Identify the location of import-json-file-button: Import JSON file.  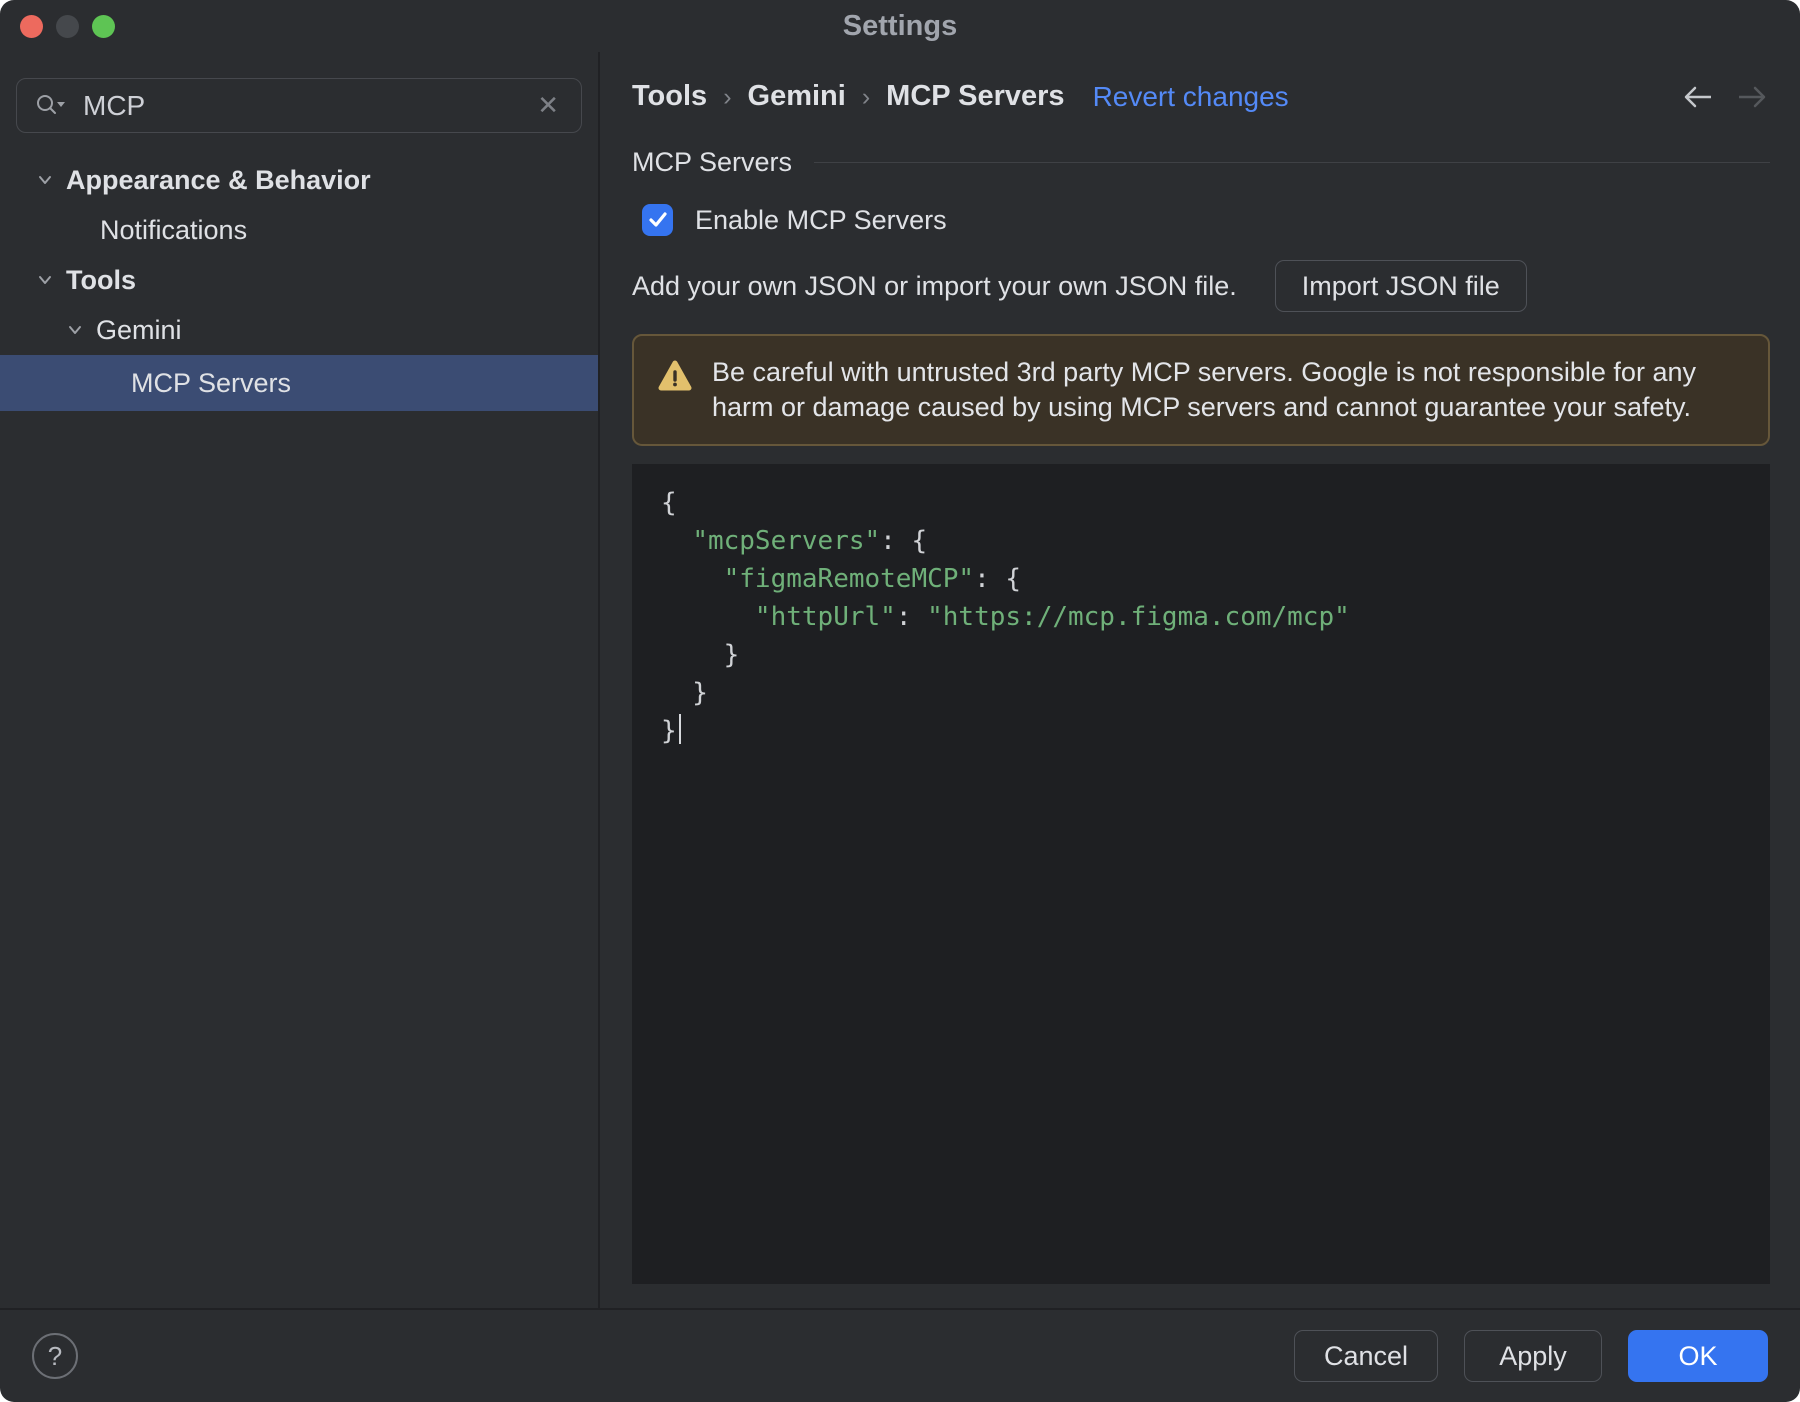
(1400, 286).